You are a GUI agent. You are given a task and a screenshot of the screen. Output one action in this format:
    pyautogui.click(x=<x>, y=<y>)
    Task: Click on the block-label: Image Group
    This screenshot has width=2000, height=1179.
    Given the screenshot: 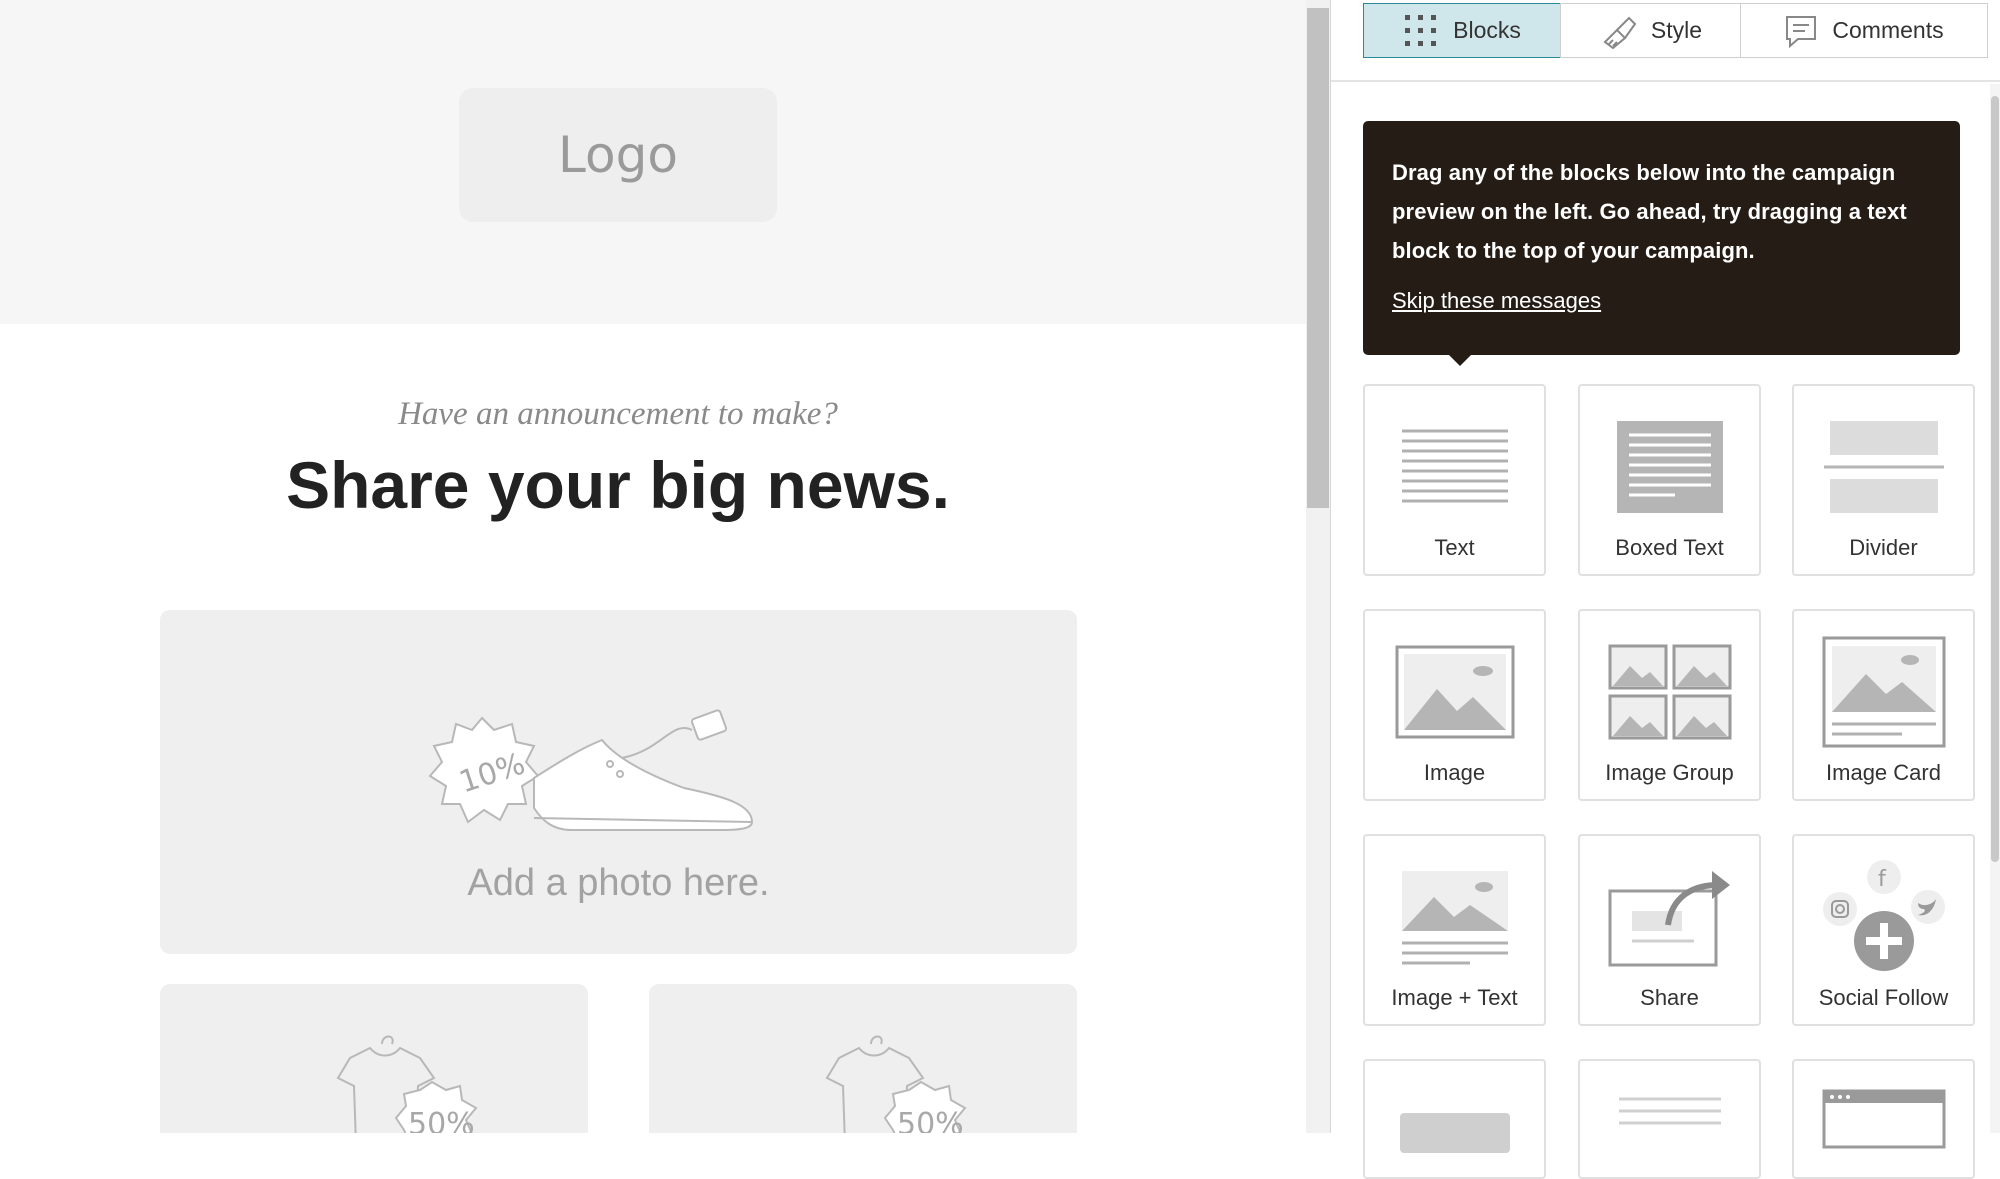 What is the action you would take?
    pyautogui.click(x=1669, y=772)
    